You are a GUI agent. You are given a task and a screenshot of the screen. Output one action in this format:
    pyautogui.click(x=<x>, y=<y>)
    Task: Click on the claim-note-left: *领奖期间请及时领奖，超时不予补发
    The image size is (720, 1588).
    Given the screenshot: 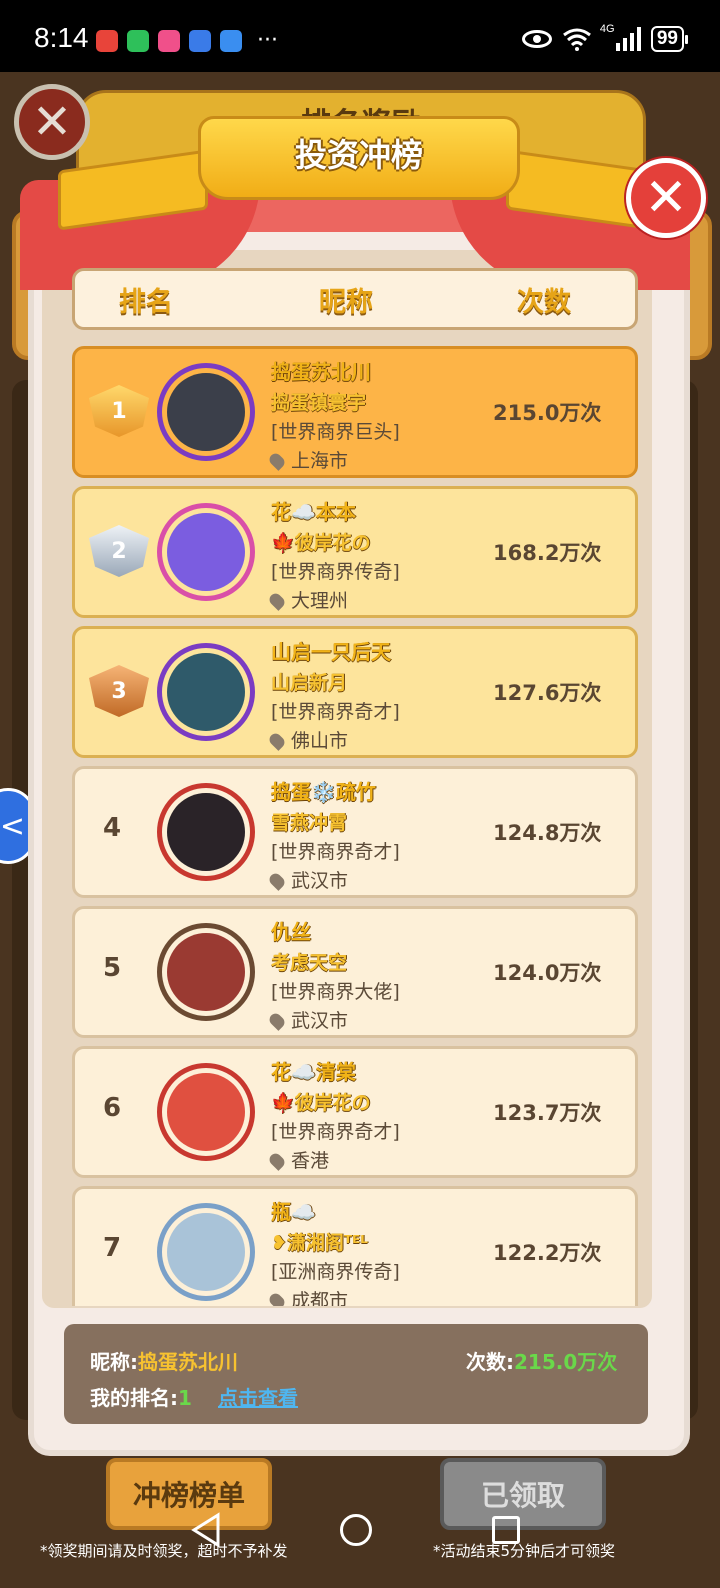 What is the action you would take?
    pyautogui.click(x=164, y=1551)
    